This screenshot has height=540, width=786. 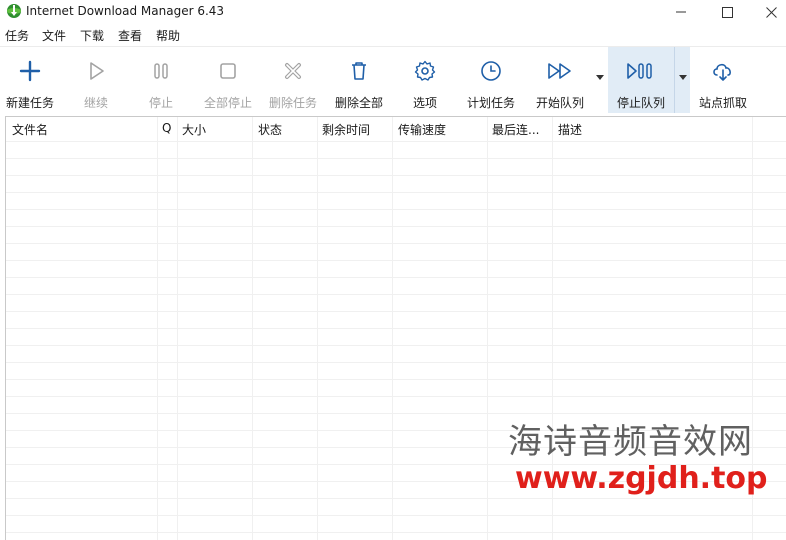 What do you see at coordinates (559, 103) in the screenshot?
I see `start-queue-label: 开始队列` at bounding box center [559, 103].